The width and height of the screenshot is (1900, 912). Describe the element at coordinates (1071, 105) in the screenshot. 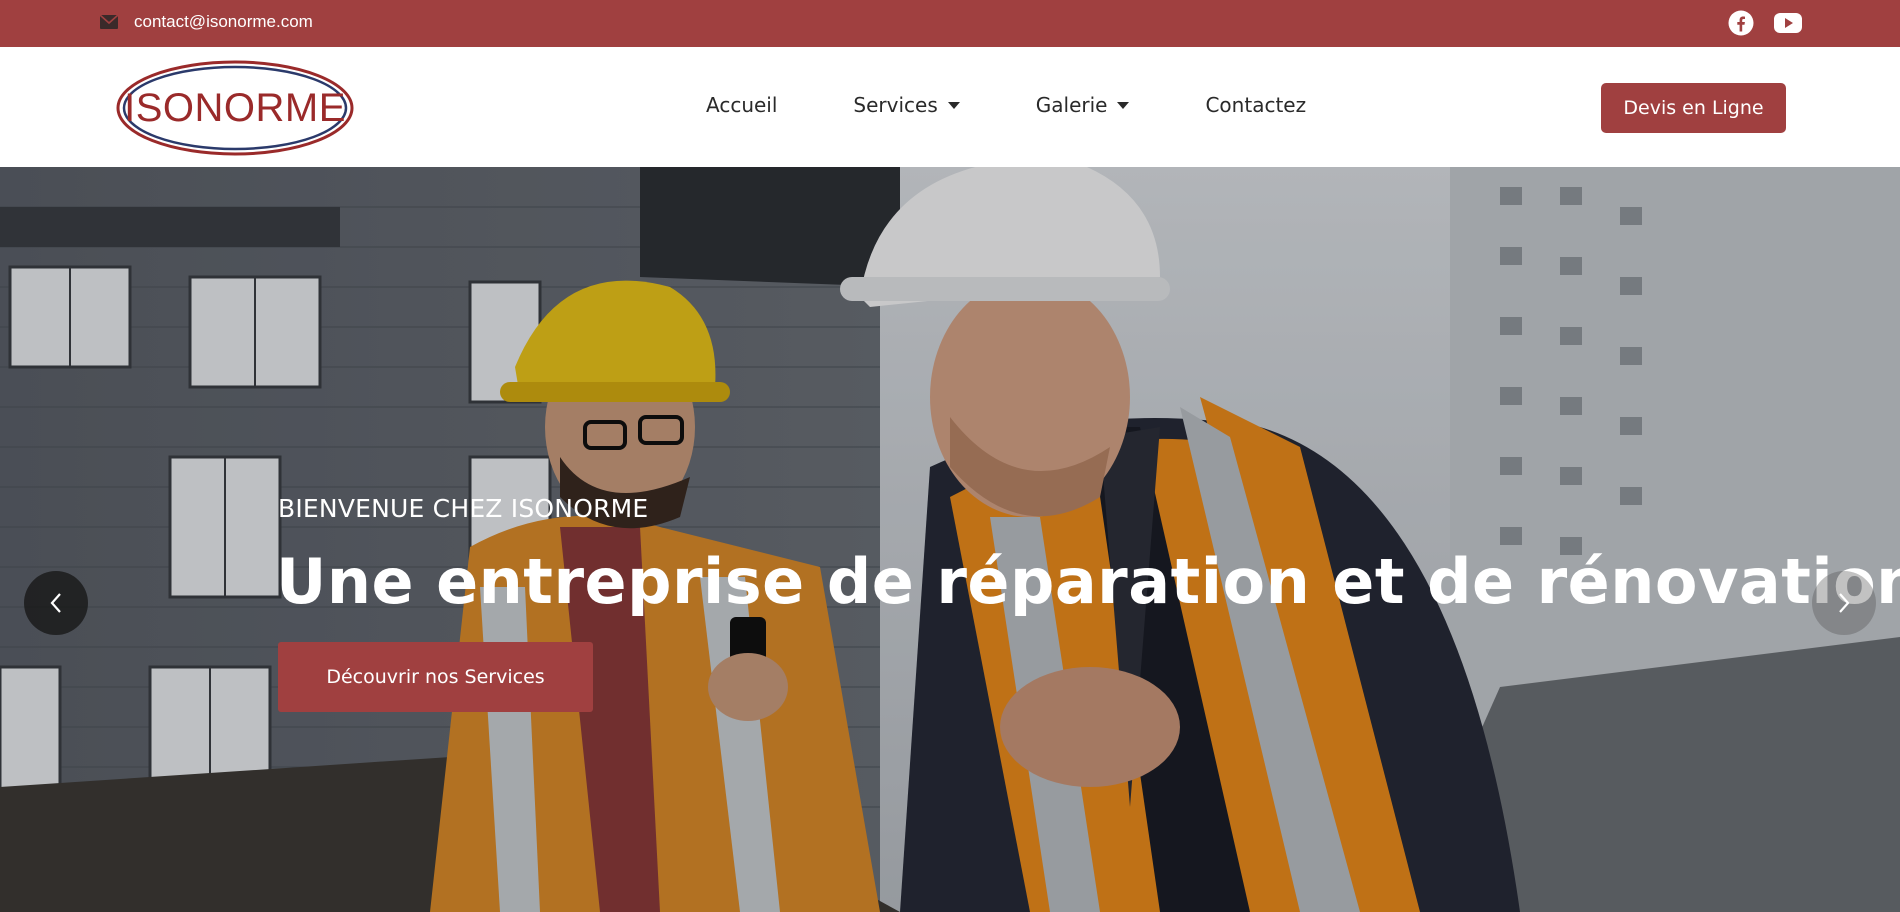

I see `nav-galerie-label: Galerie` at that location.